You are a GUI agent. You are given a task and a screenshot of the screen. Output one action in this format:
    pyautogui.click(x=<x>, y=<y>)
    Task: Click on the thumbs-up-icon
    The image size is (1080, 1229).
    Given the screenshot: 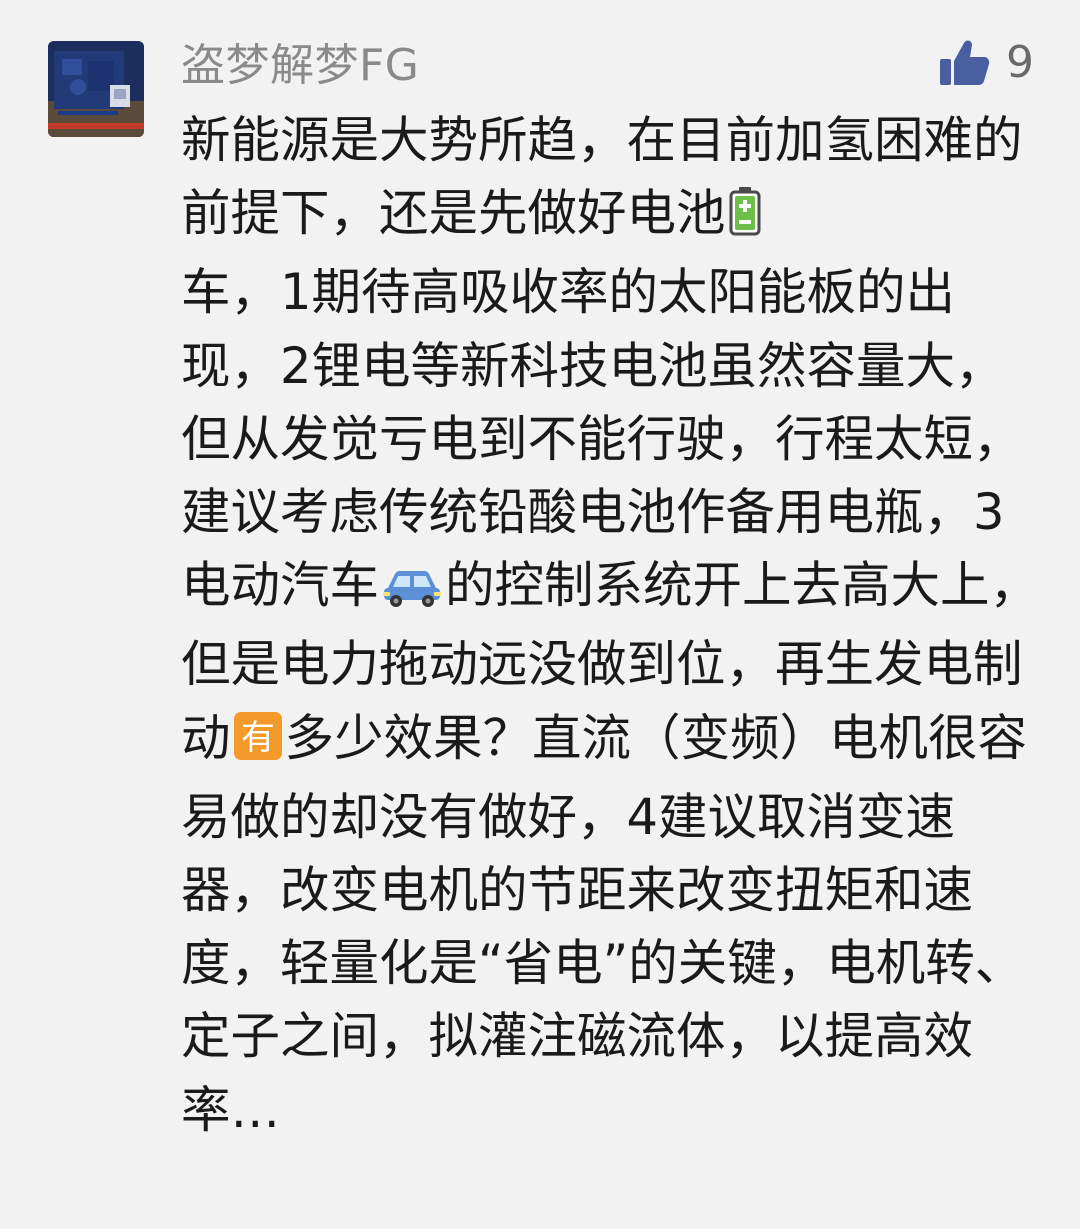 What is the action you would take?
    pyautogui.click(x=965, y=62)
    